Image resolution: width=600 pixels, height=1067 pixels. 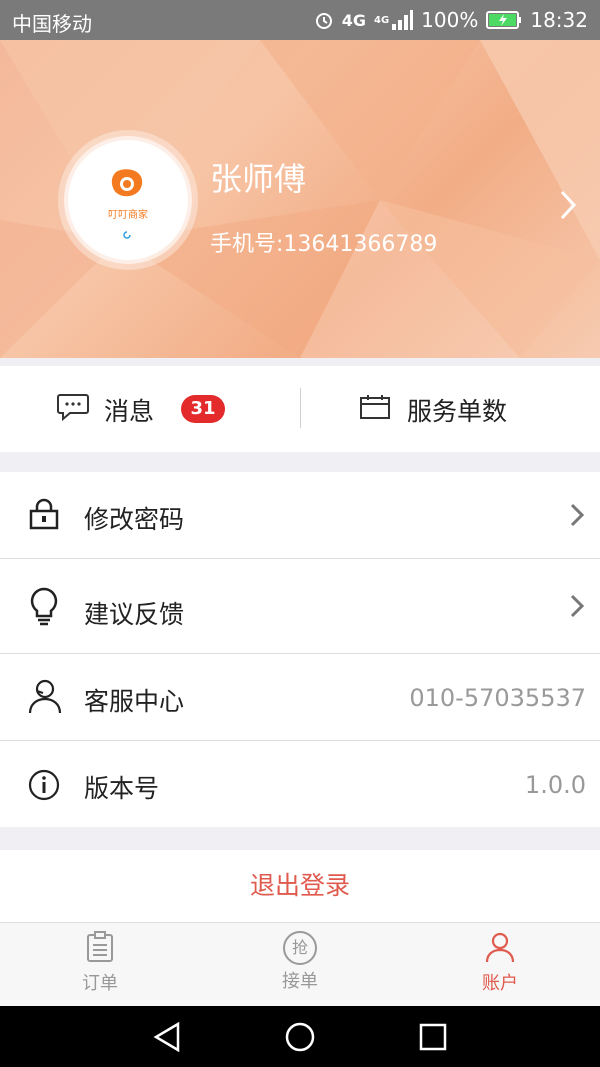 What do you see at coordinates (504, 20) in the screenshot?
I see `battery-charging-icon` at bounding box center [504, 20].